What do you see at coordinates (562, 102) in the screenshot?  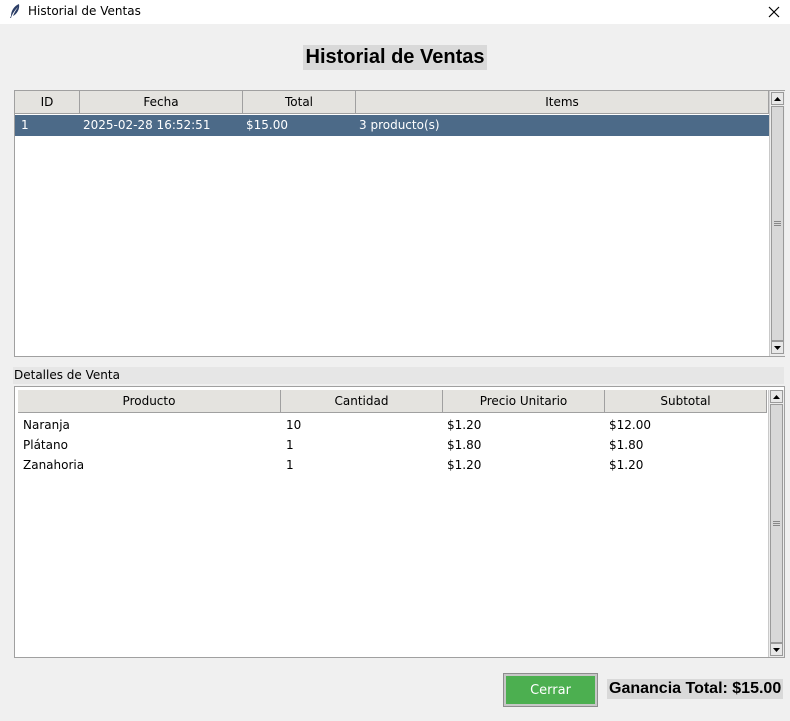 I see `column-header-items: Items` at bounding box center [562, 102].